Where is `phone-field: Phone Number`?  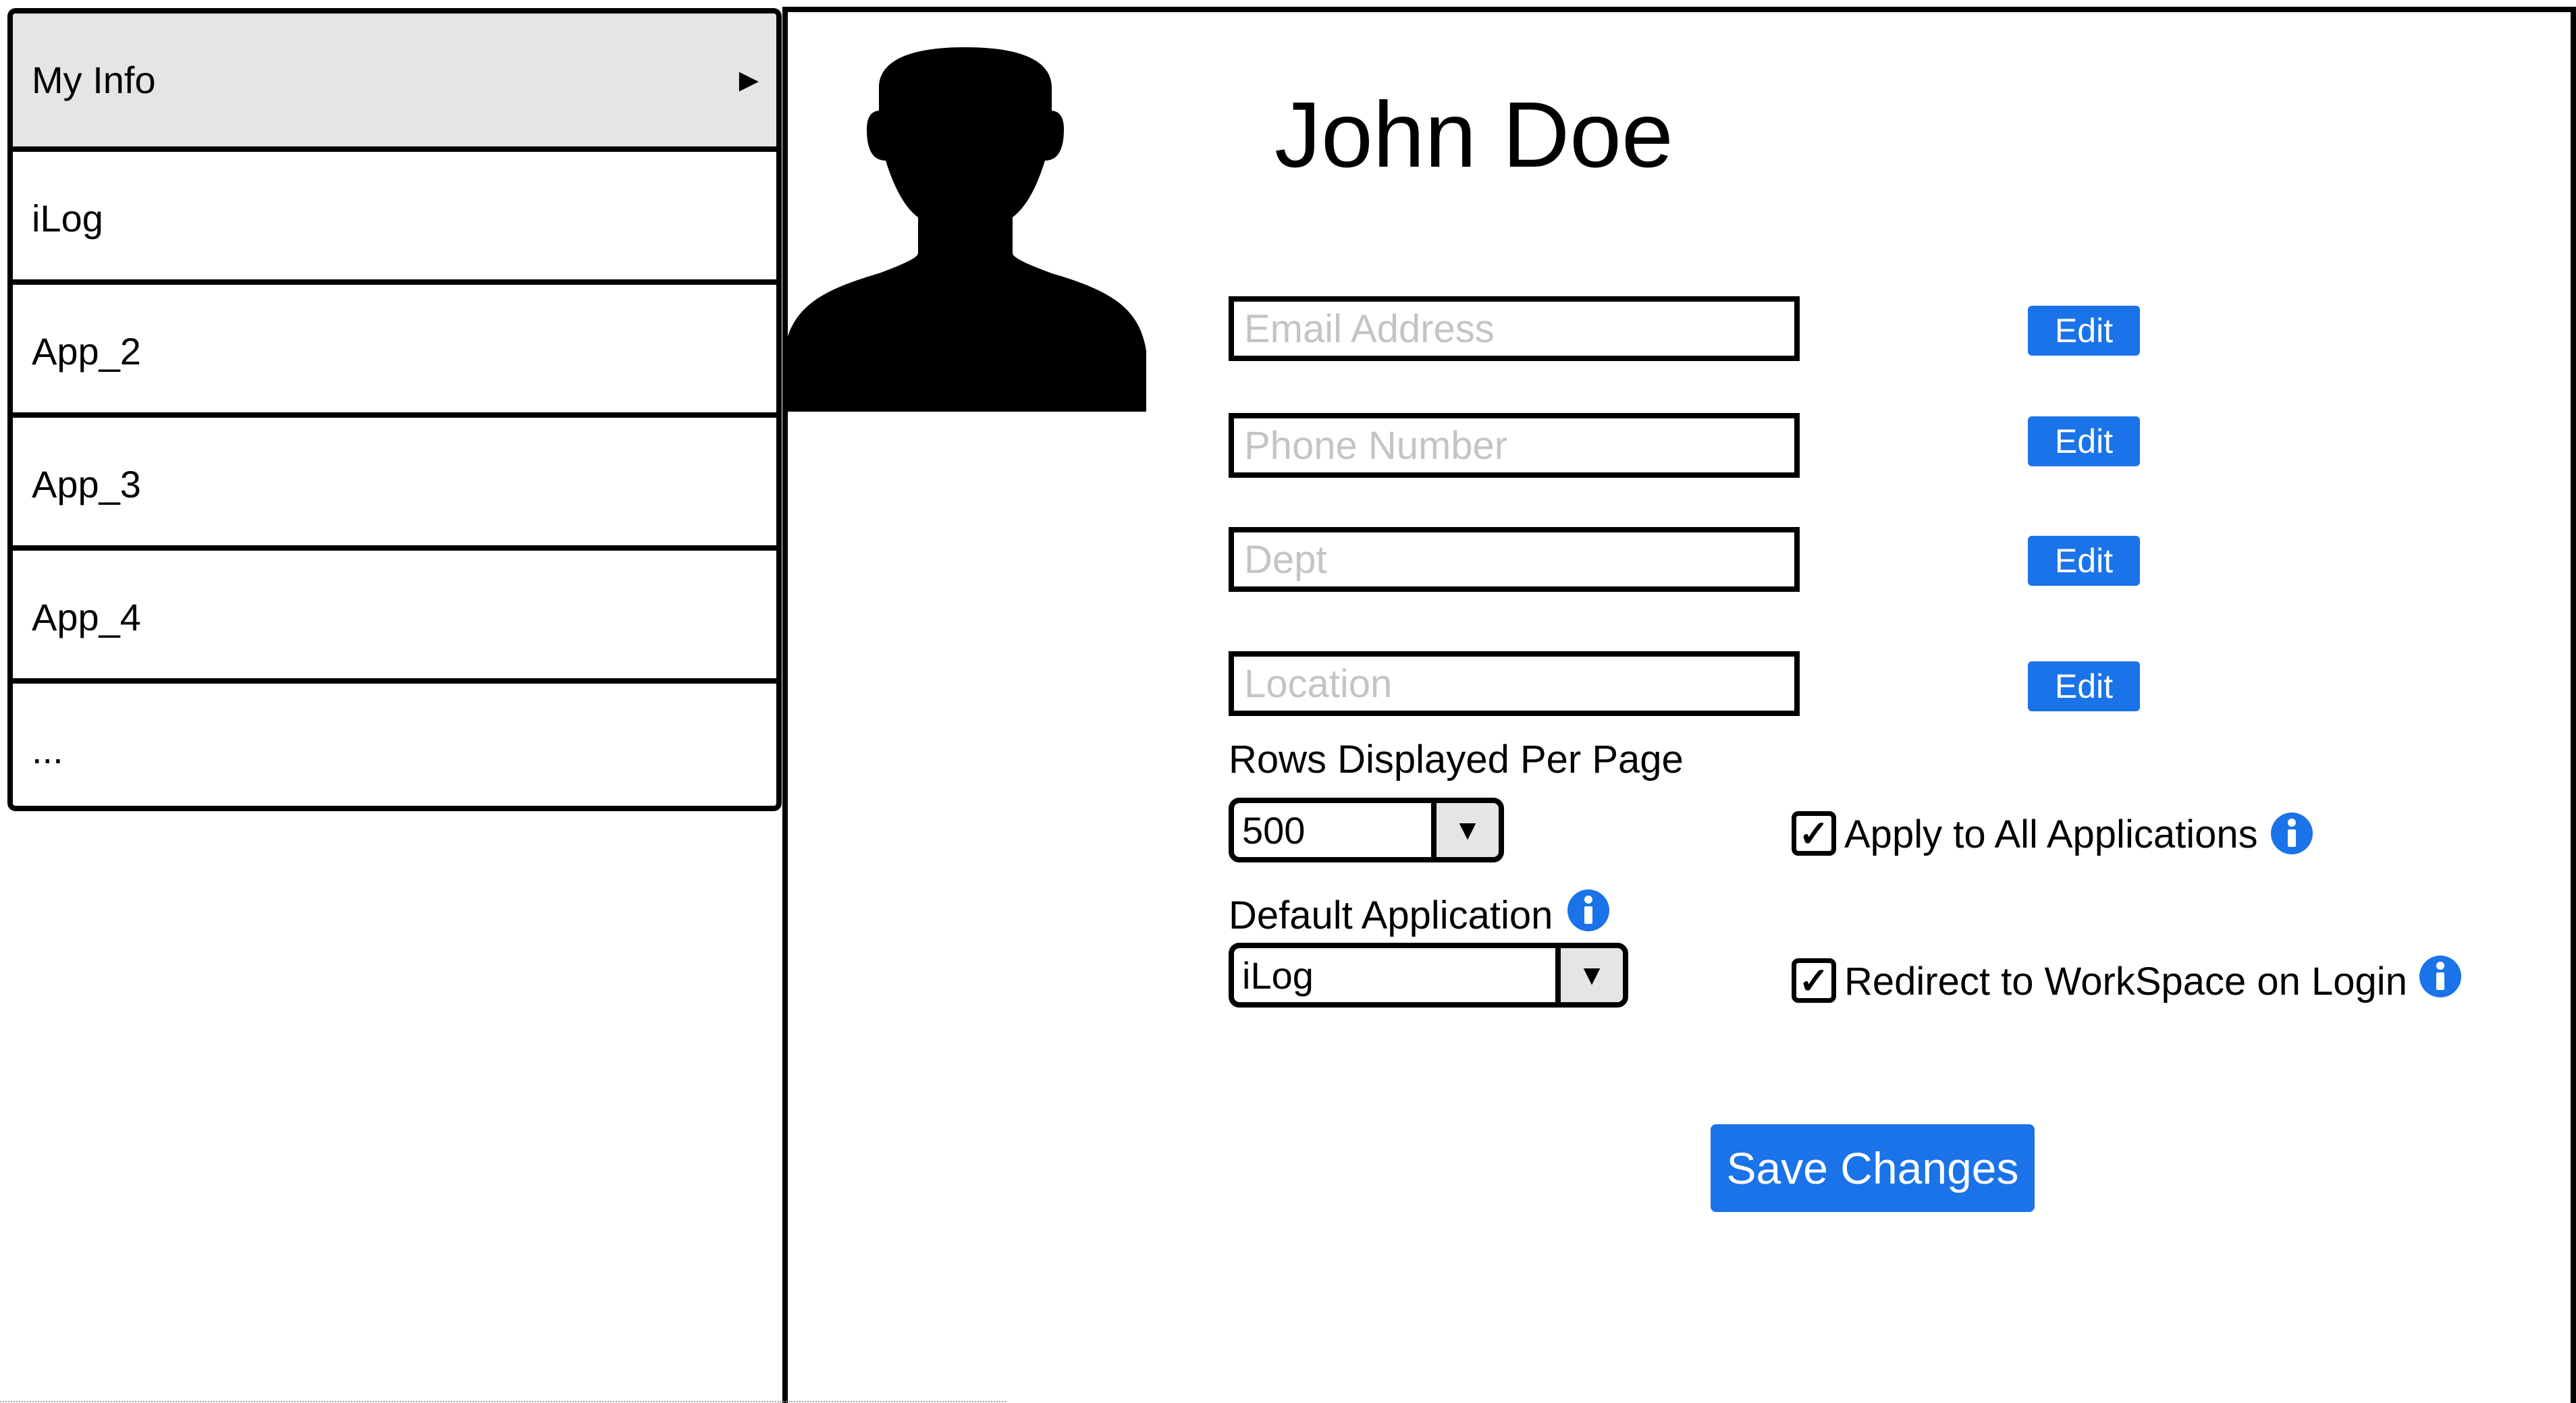
phone-field: Phone Number is located at coordinates (1515, 445).